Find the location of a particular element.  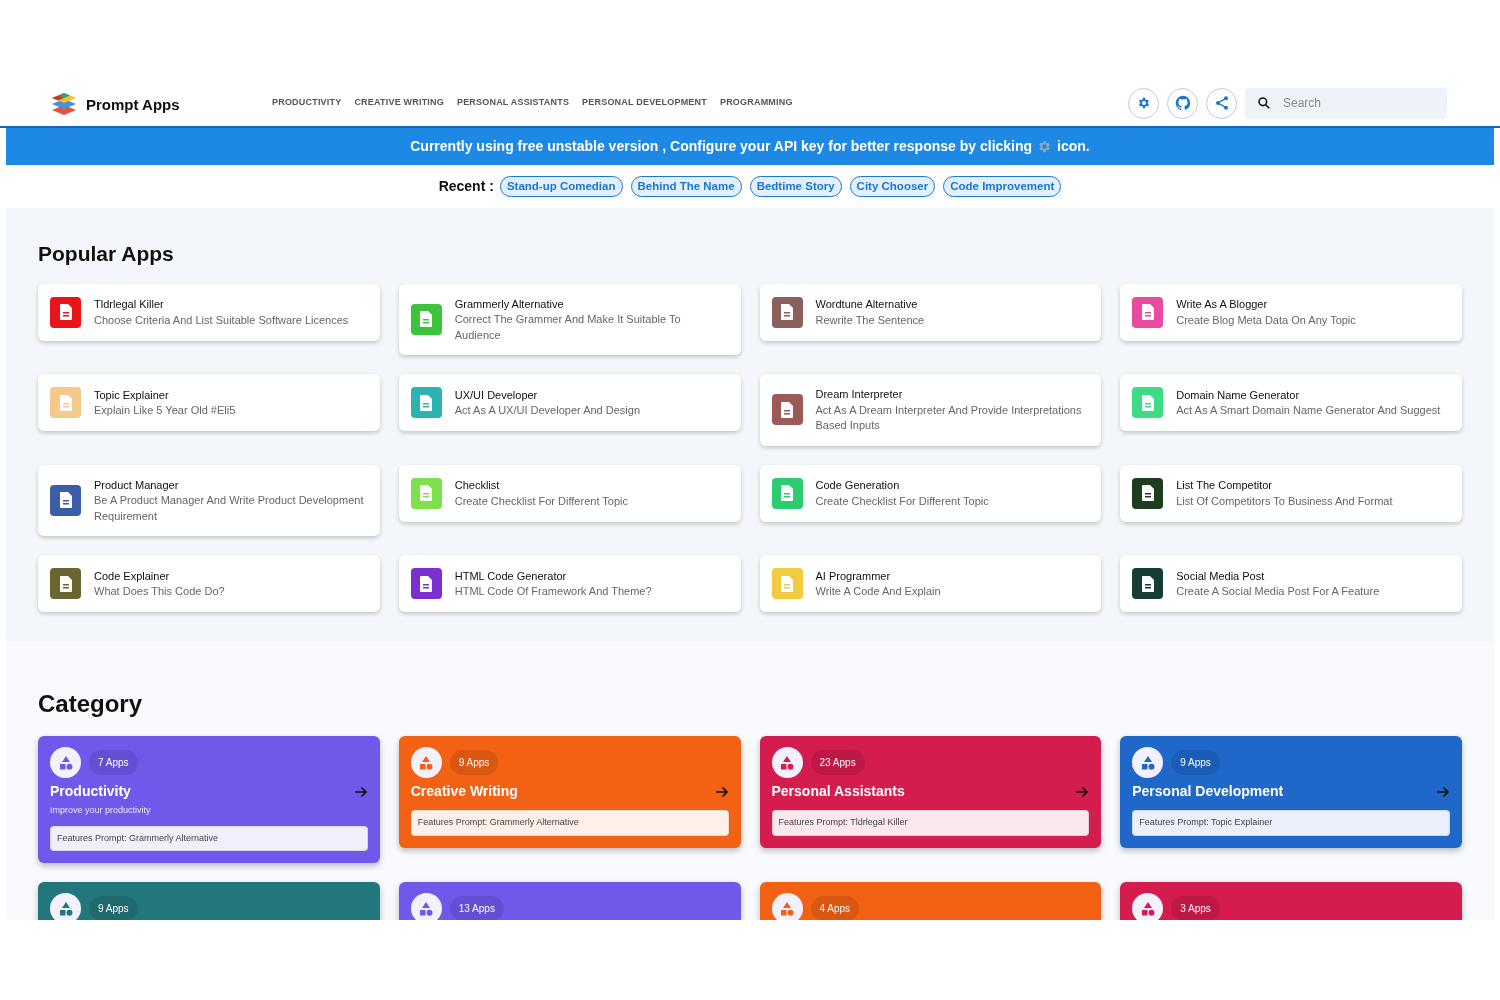

category-card: 9 Apps Creative Writing Features Prompt: Grammerly Alternative is located at coordinates (569, 792).